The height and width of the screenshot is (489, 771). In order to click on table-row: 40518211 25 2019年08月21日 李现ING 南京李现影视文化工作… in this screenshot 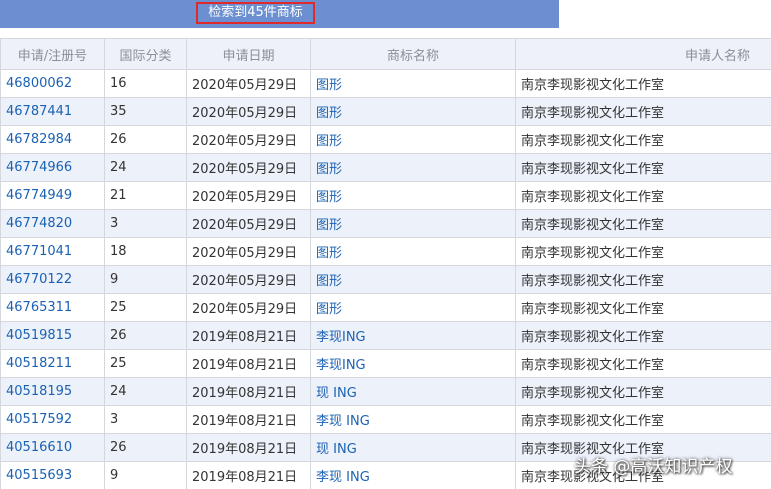, I will do `click(385, 363)`.